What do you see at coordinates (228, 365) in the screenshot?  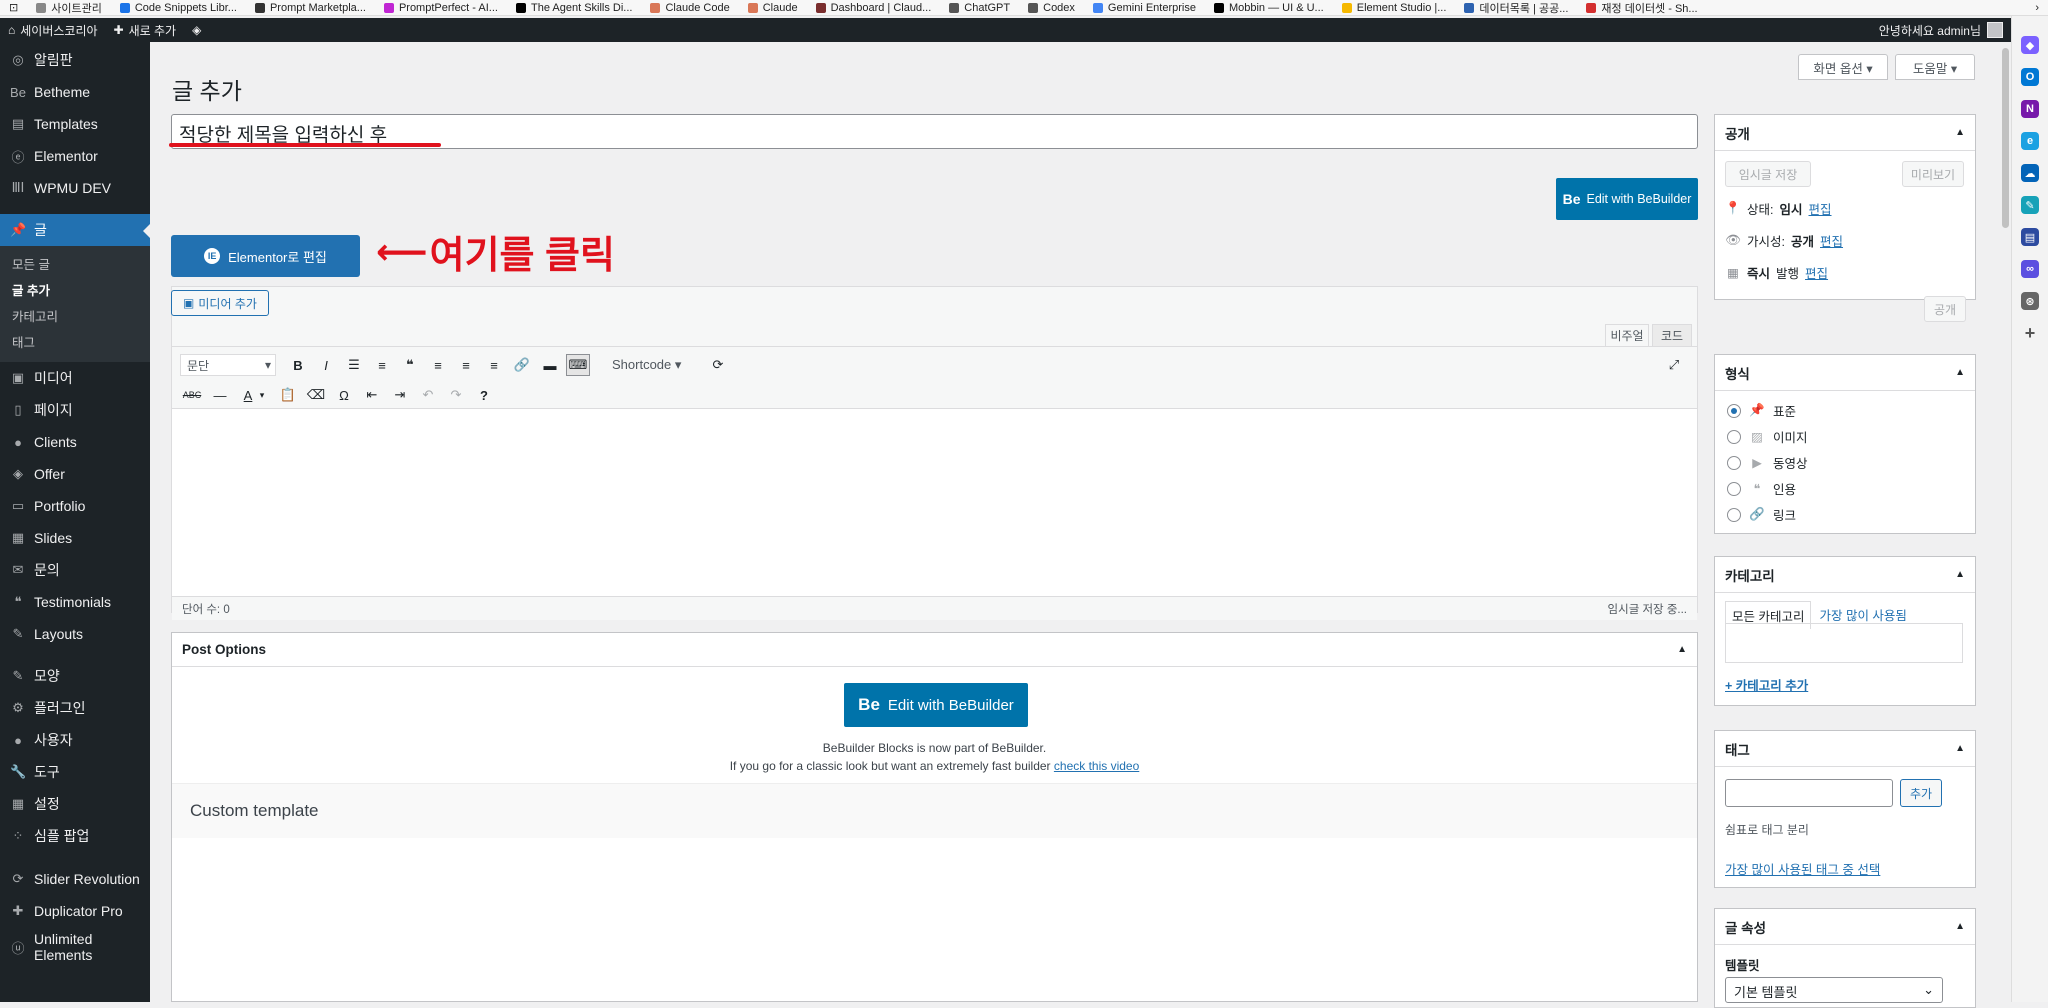 I see `format-select: 문단 ▾` at bounding box center [228, 365].